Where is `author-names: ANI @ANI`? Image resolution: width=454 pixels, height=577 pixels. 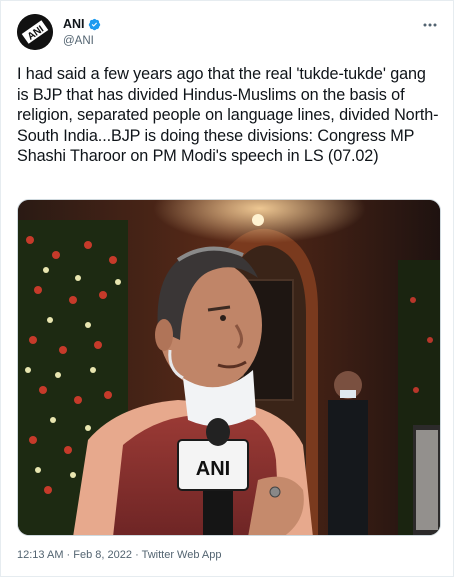 author-names: ANI @ANI is located at coordinates (82, 31).